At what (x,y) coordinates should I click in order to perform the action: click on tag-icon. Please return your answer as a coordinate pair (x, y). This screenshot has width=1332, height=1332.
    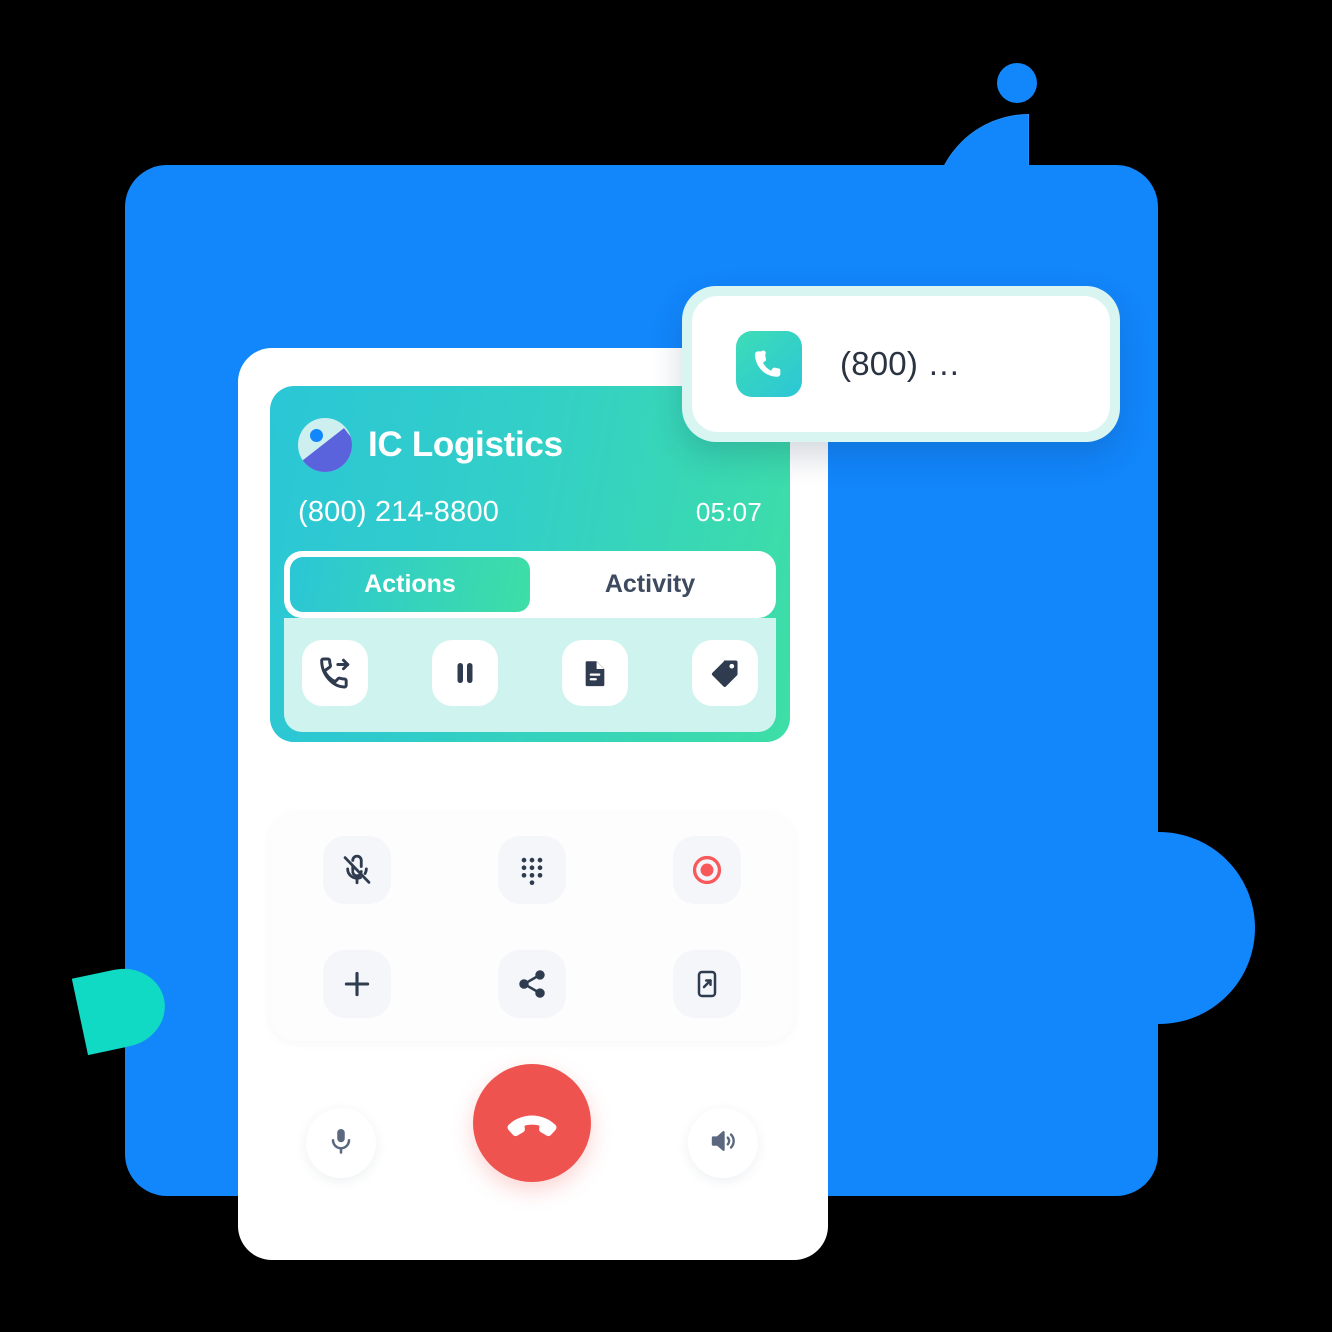
    Looking at the image, I should click on (725, 673).